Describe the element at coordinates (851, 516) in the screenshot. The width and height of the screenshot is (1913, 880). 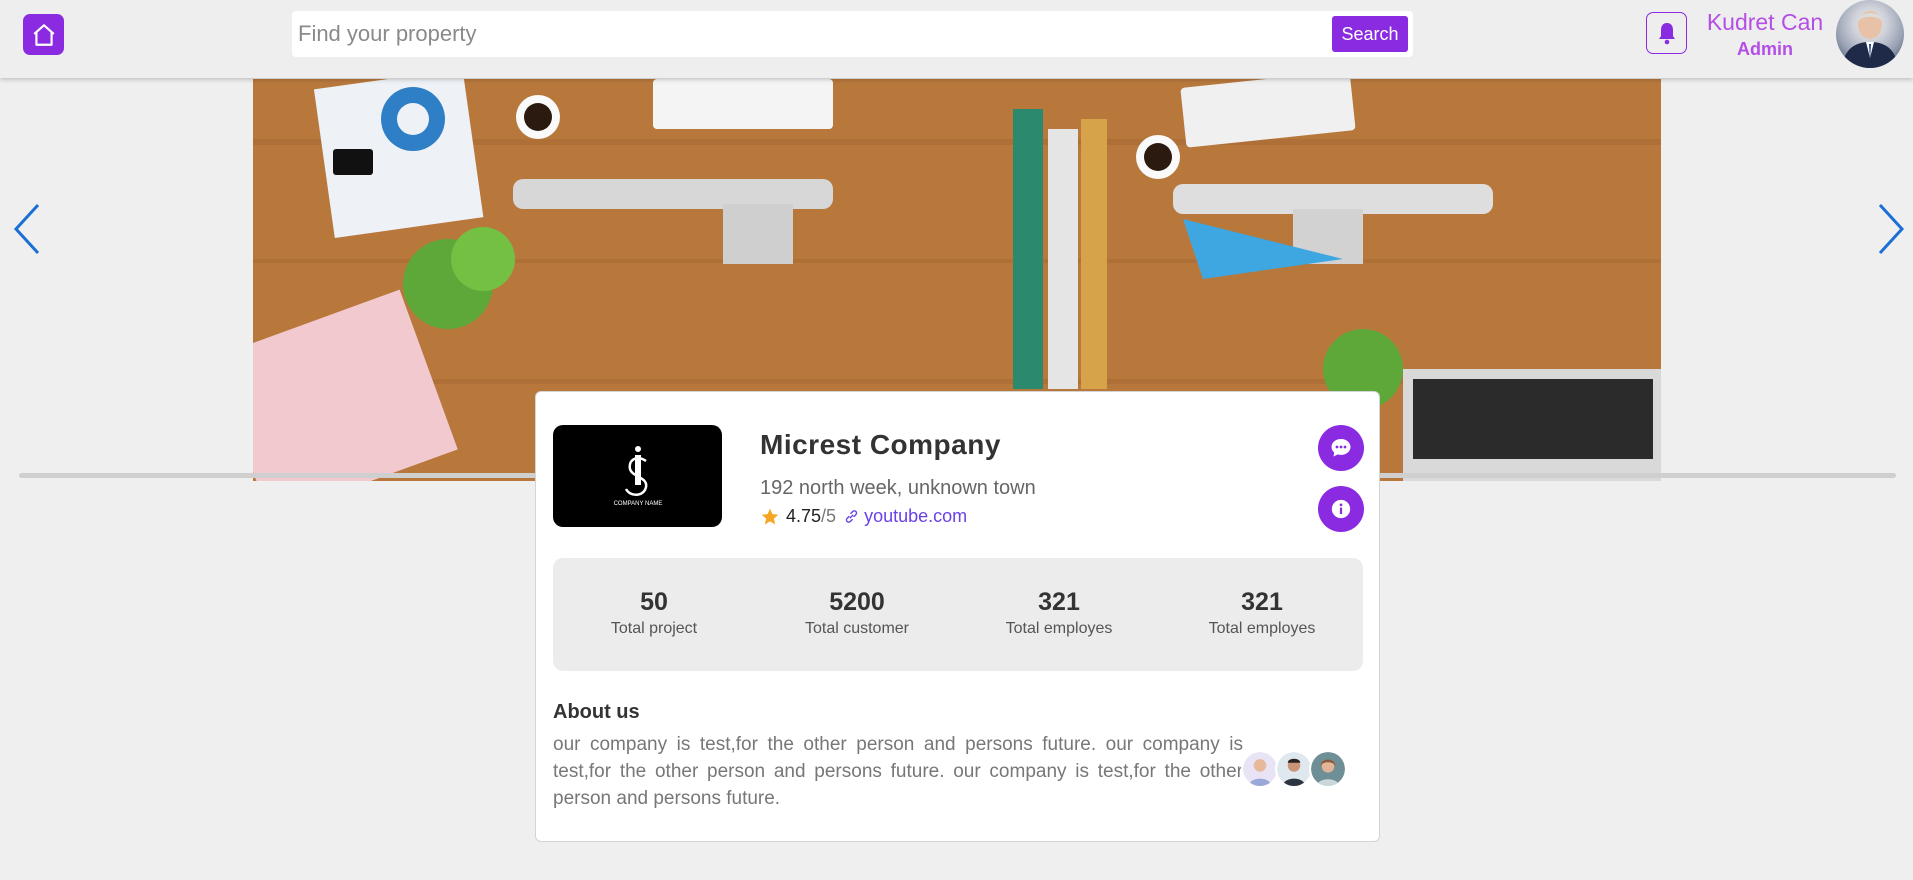
I see `link-icon` at that location.